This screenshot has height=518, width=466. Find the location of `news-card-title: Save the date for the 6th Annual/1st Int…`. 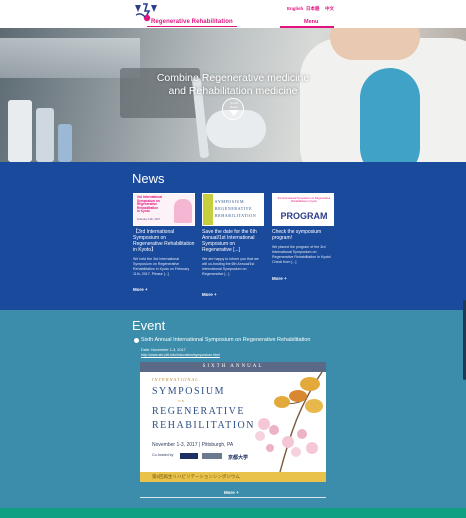

news-card-title: Save the date for the 6th Annual/1st Int… is located at coordinates (233, 241).